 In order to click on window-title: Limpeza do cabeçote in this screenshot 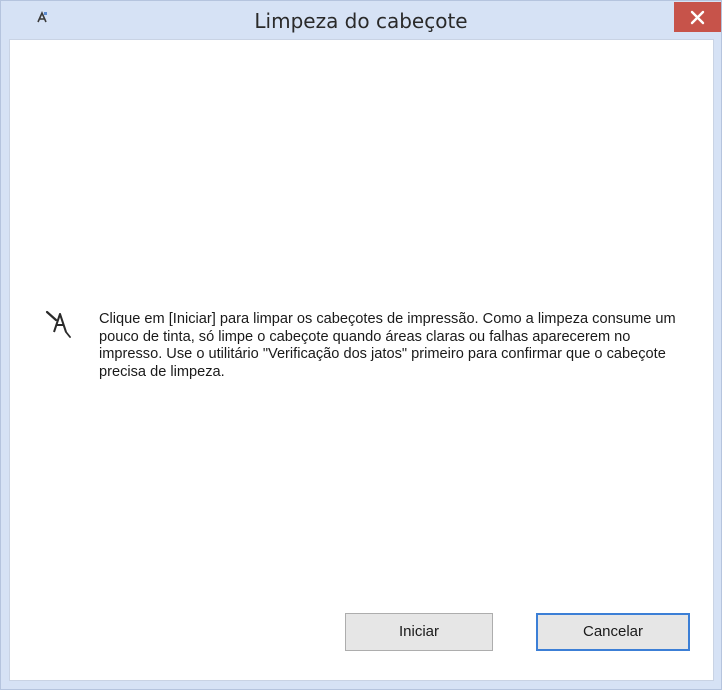, I will do `click(361, 21)`.